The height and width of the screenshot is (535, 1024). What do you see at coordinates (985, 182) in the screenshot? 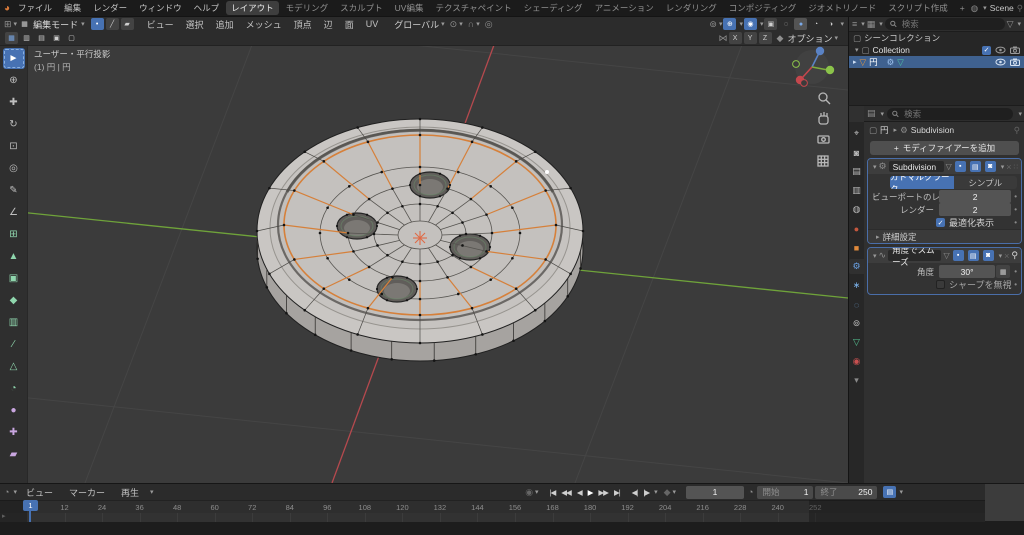
I see `simple-button: シンプル` at bounding box center [985, 182].